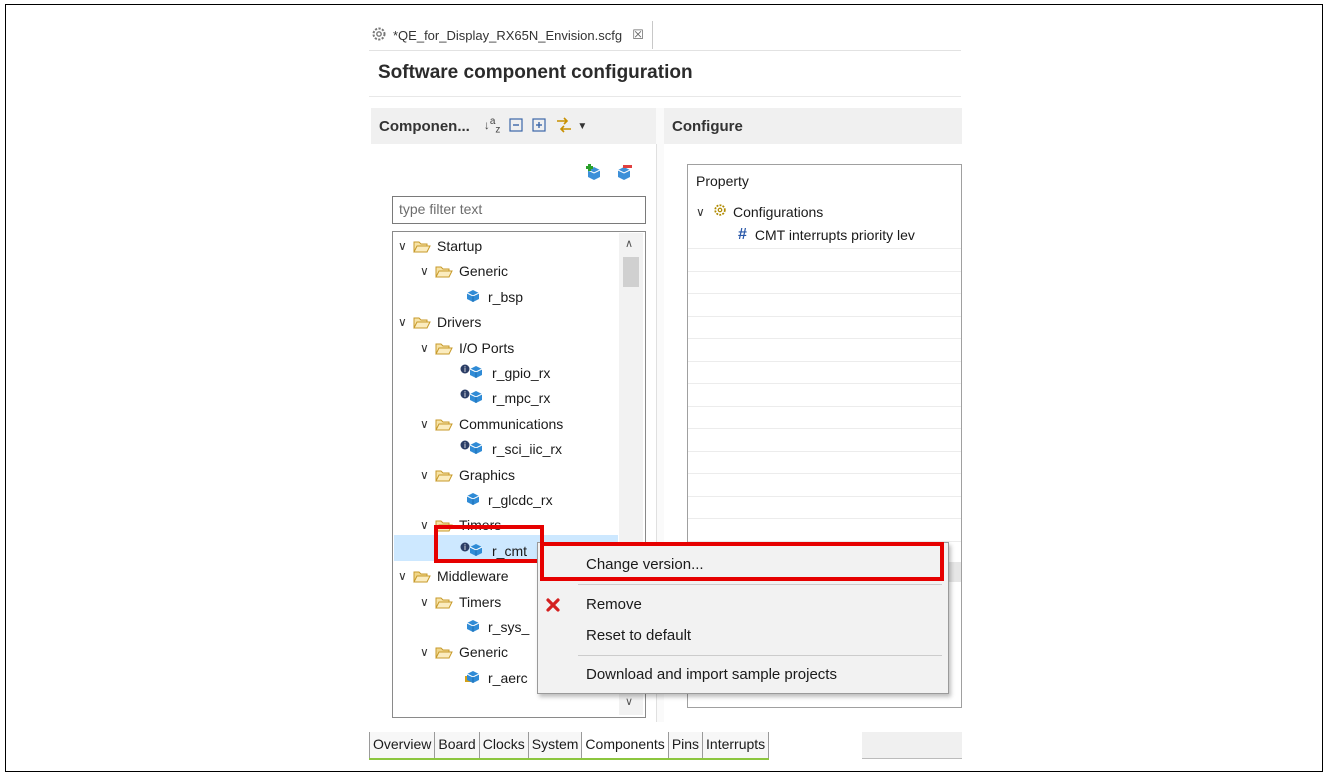  I want to click on tab-clocks: Clocks, so click(504, 745).